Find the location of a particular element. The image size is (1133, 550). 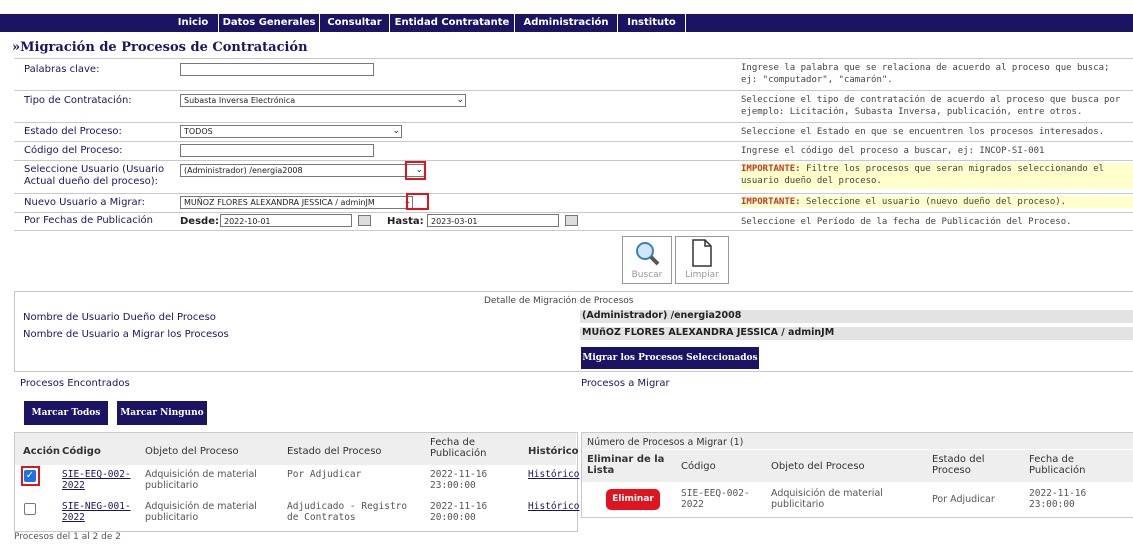

row-2-checkbox is located at coordinates (30, 509).